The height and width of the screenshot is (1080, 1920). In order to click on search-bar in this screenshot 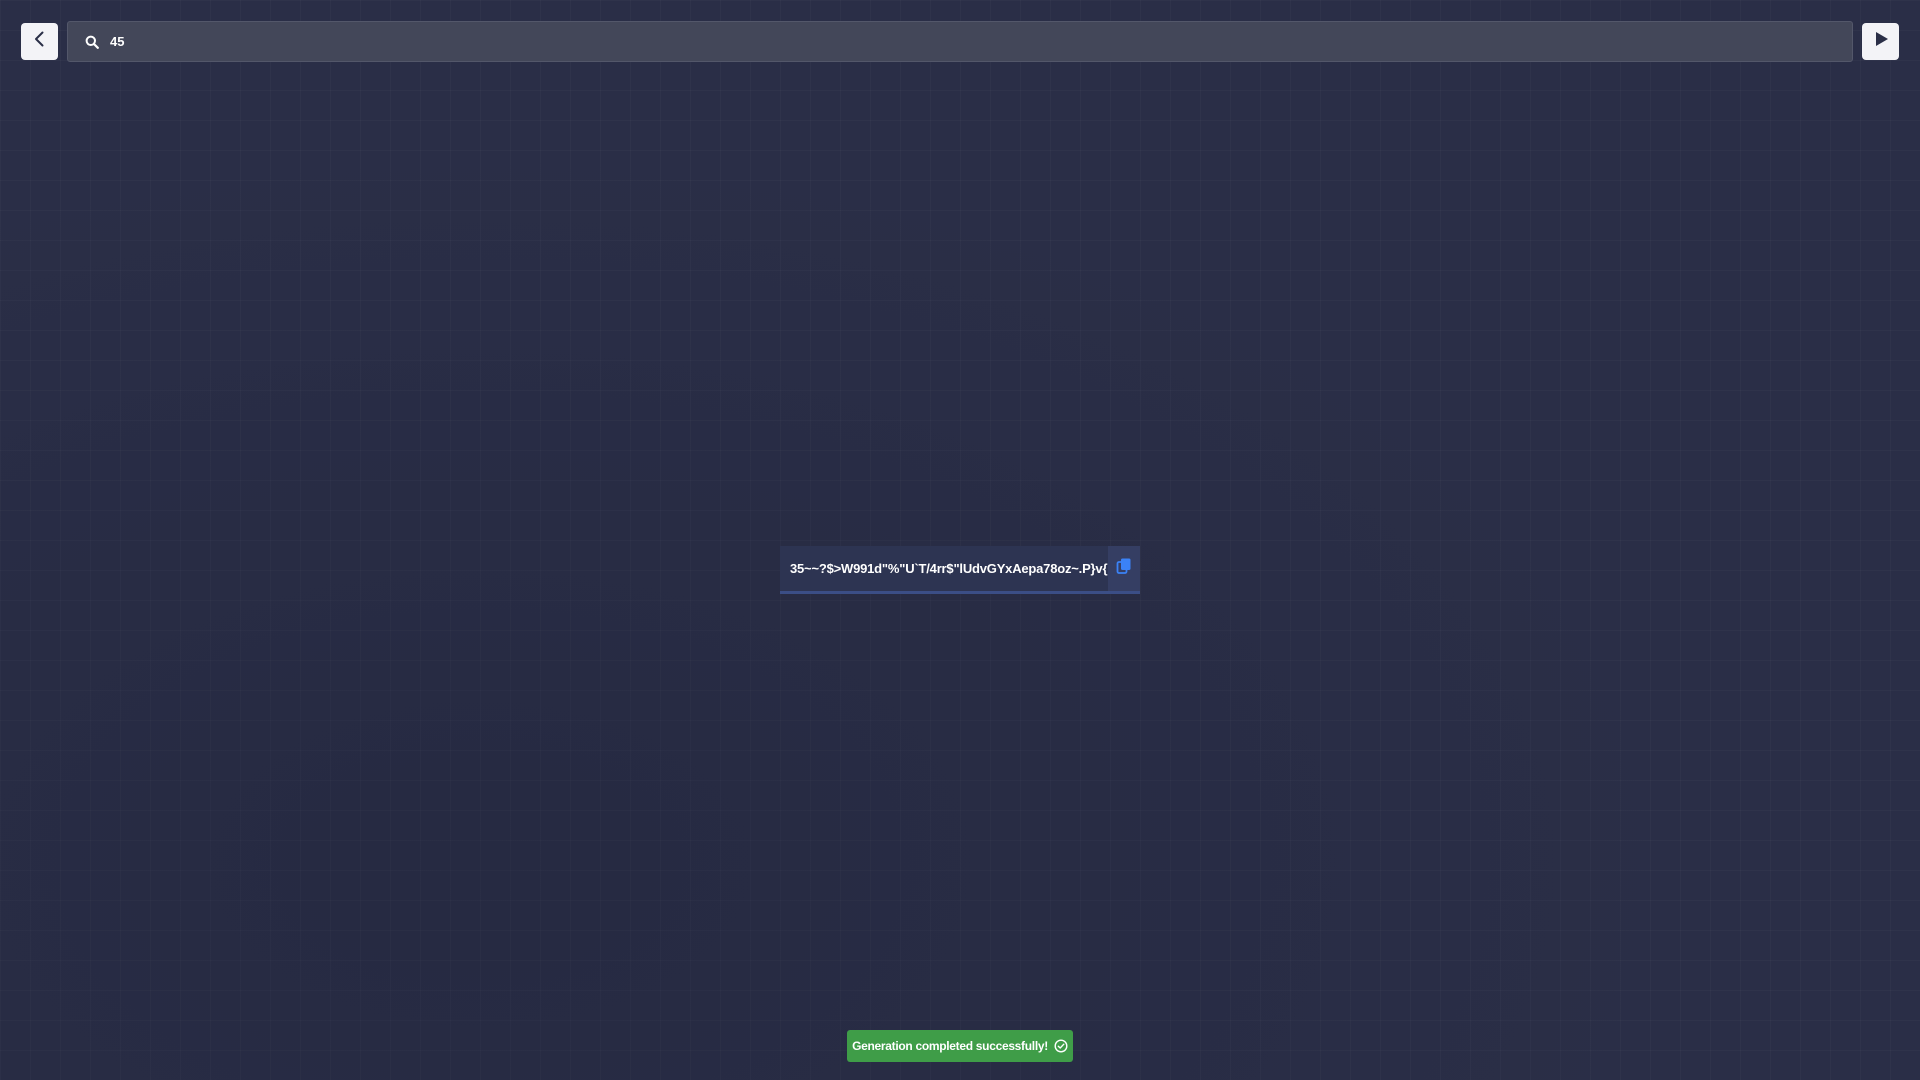, I will do `click(960, 41)`.